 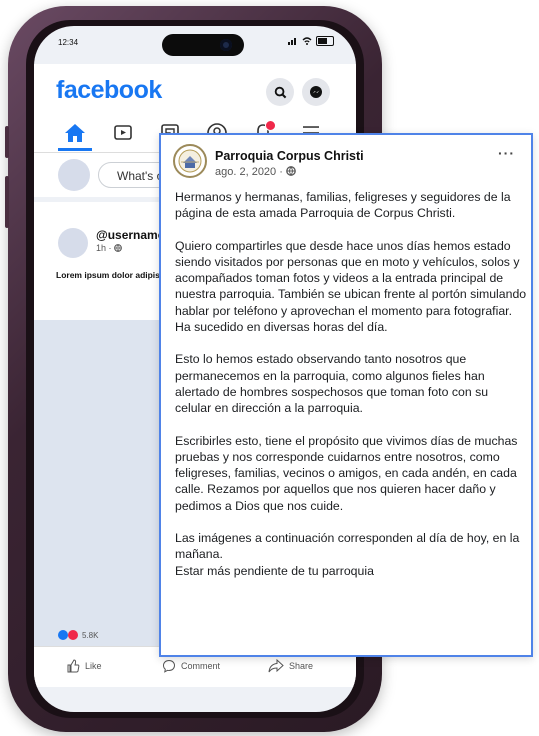 I want to click on wifi-icon, so click(x=307, y=41).